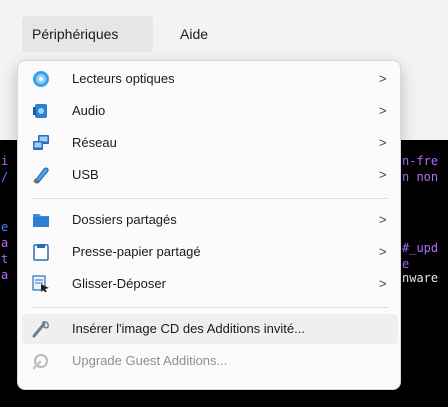 This screenshot has width=448, height=407. I want to click on menu-item-shared-folders: Dossiers partagés >, so click(210, 220).